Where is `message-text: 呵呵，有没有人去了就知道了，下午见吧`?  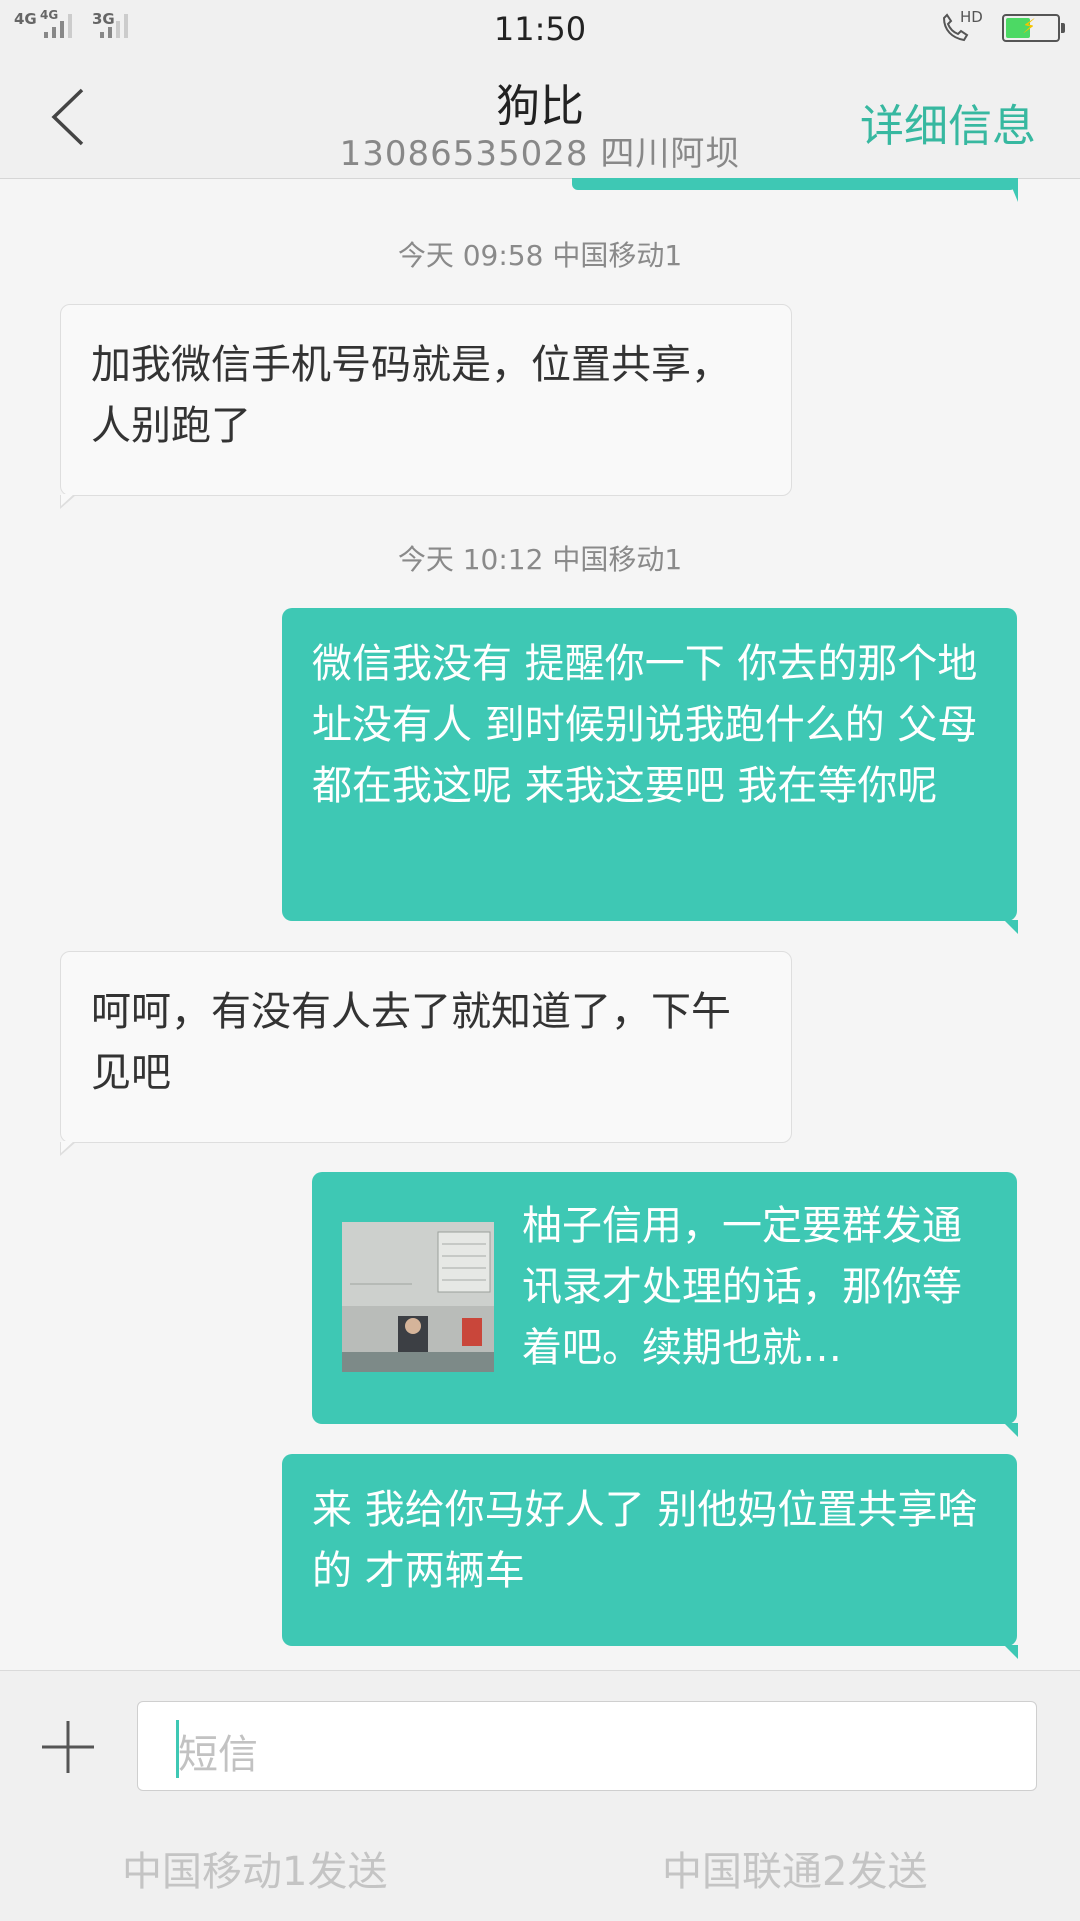
message-text: 呵呵，有没有人去了就知道了，下午见吧 is located at coordinates (411, 1042).